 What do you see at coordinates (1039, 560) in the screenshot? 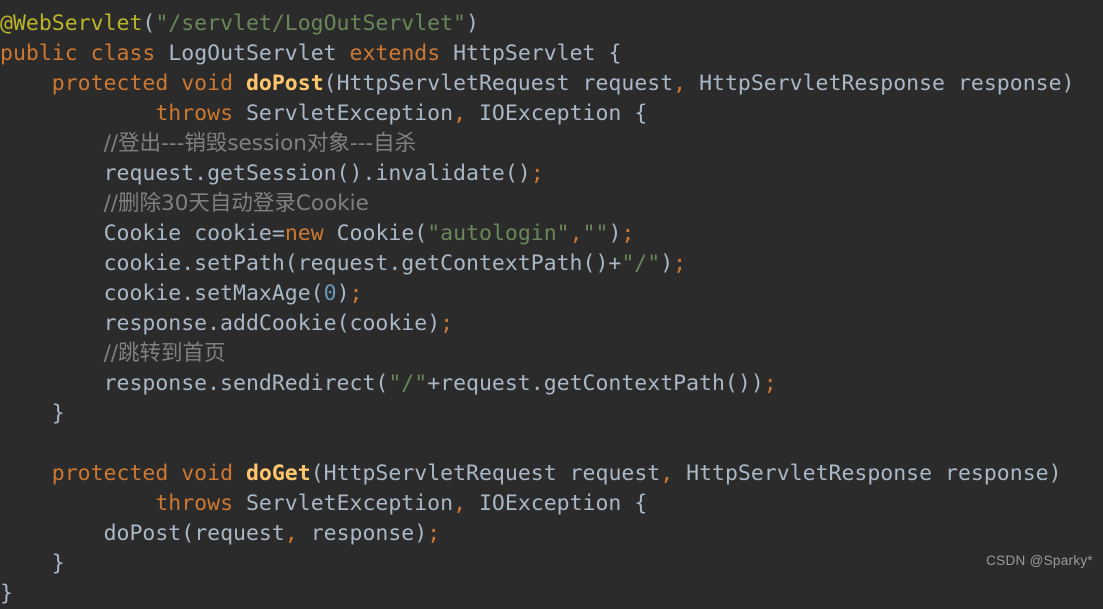
I see `csdn-watermark: CSDN @Sparky*` at bounding box center [1039, 560].